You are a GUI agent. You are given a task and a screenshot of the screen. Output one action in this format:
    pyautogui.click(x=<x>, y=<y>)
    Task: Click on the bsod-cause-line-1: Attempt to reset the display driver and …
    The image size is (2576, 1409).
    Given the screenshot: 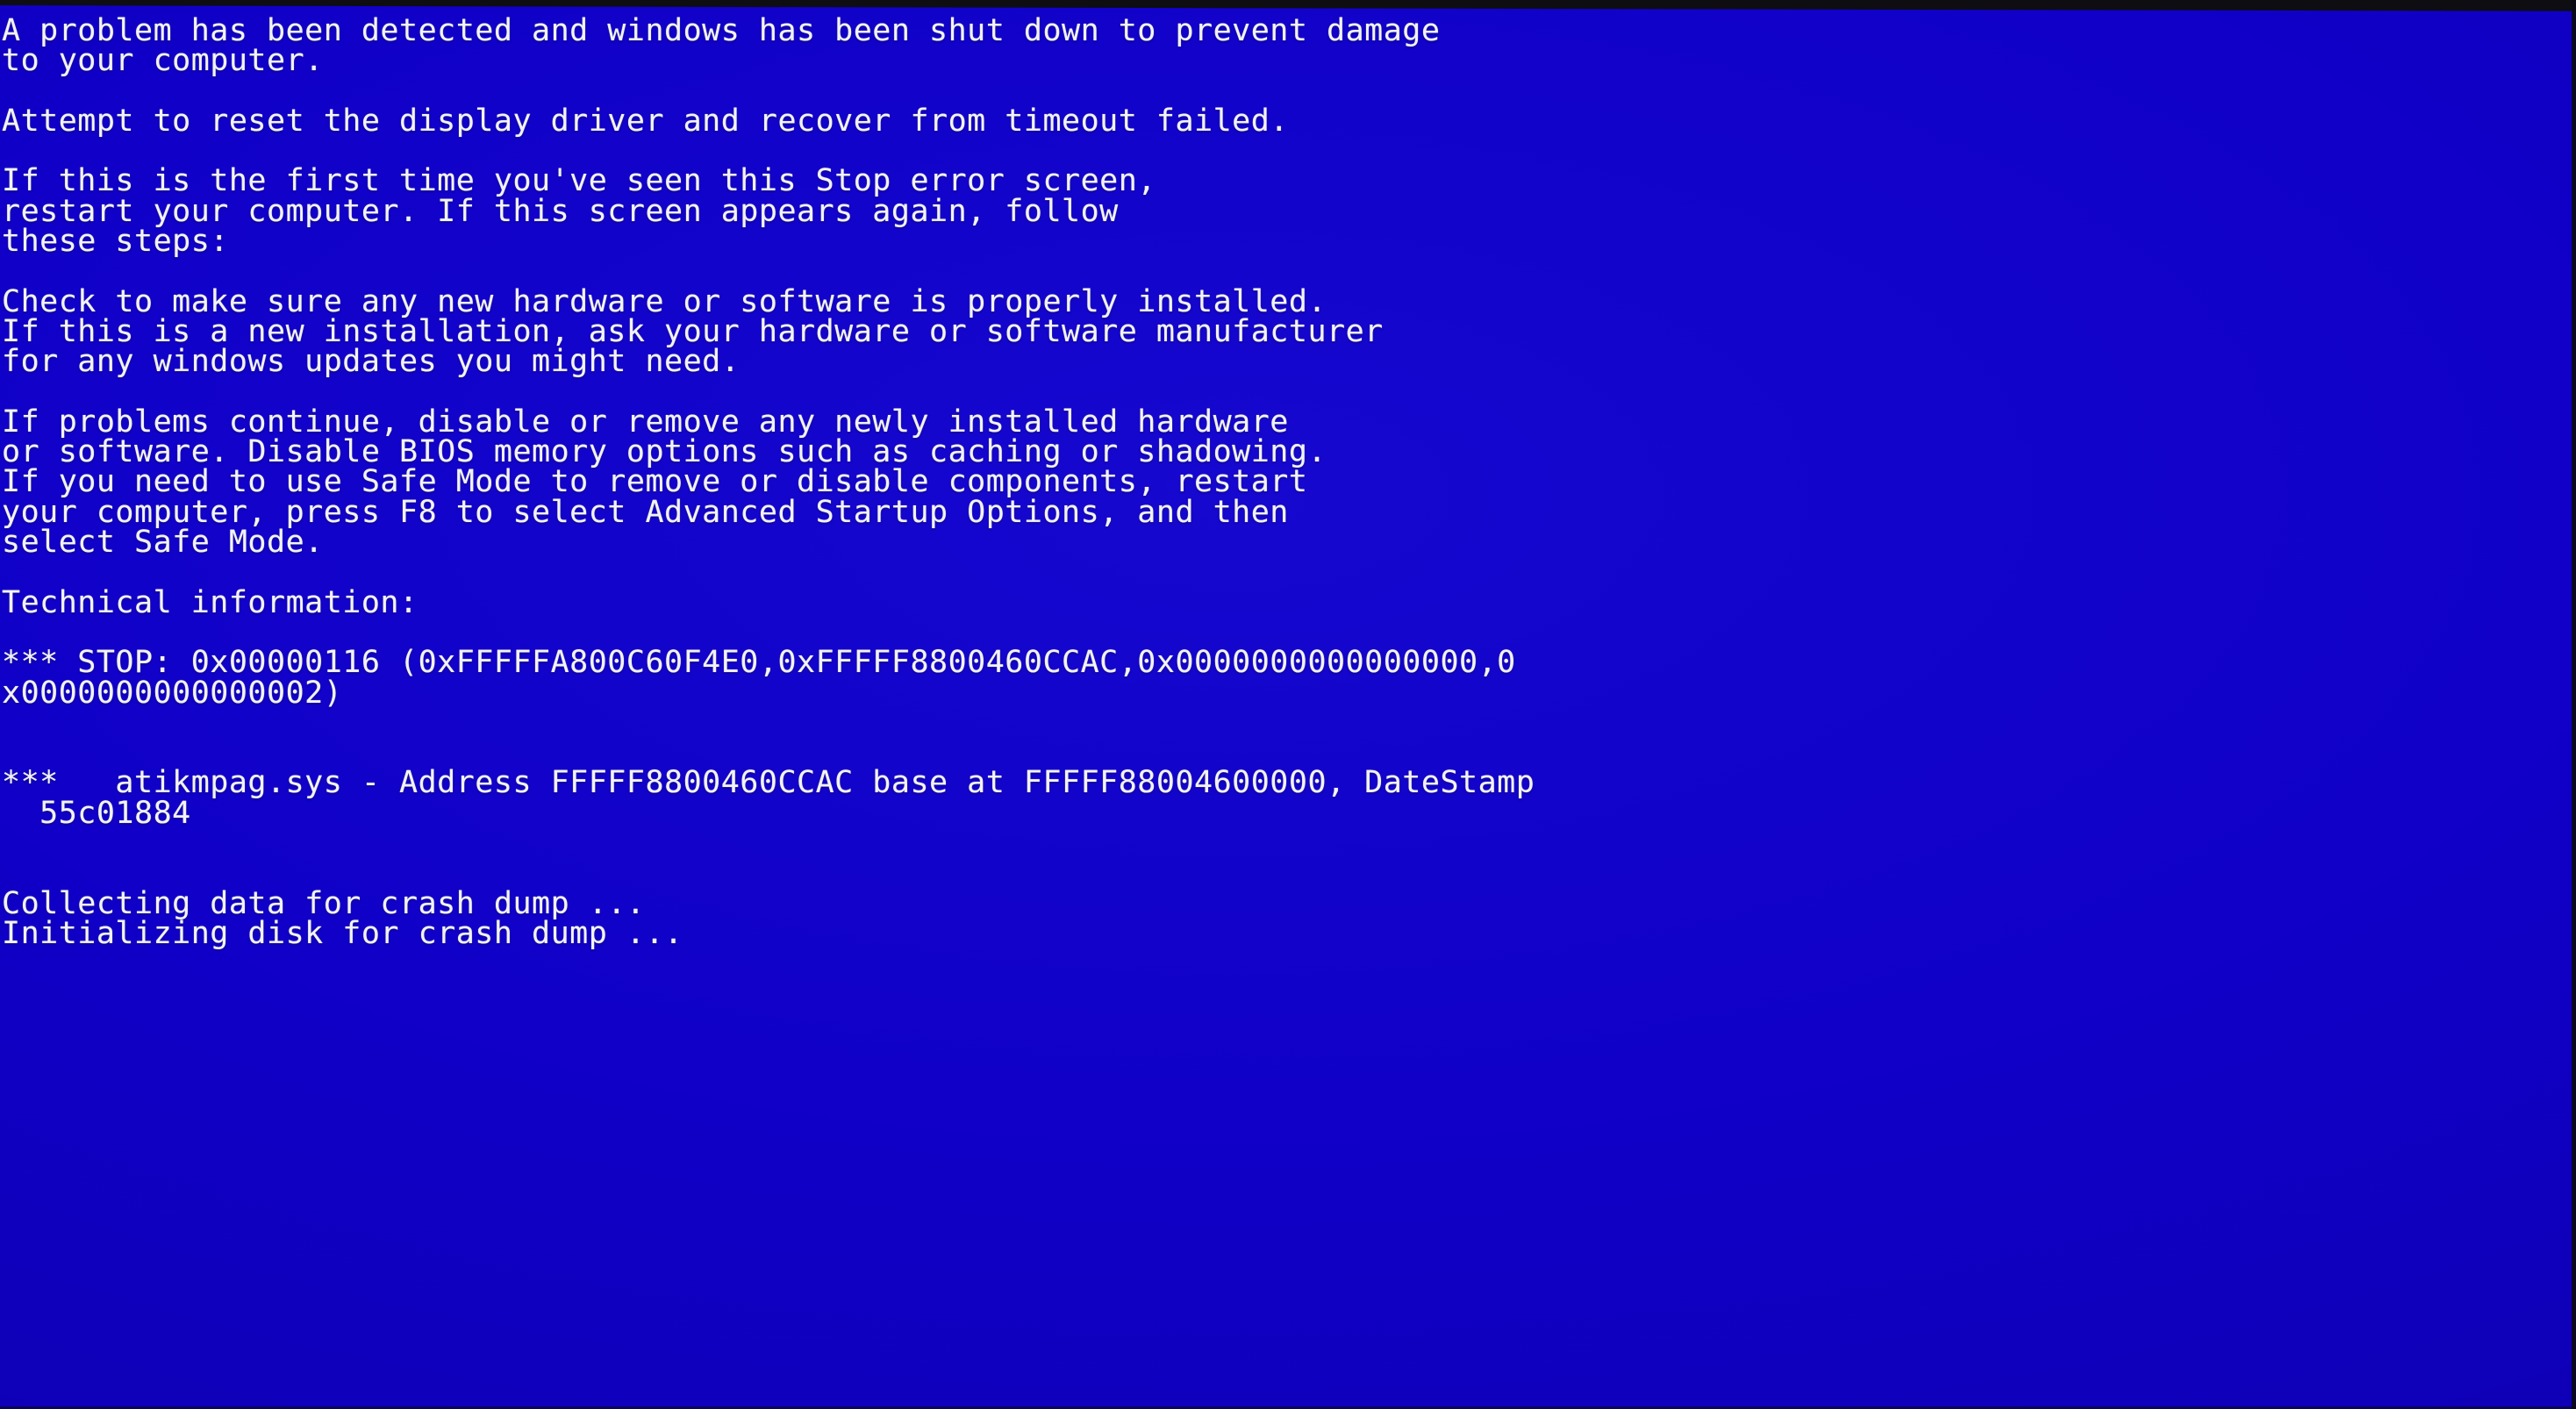 What is the action you would take?
    pyautogui.click(x=645, y=121)
    